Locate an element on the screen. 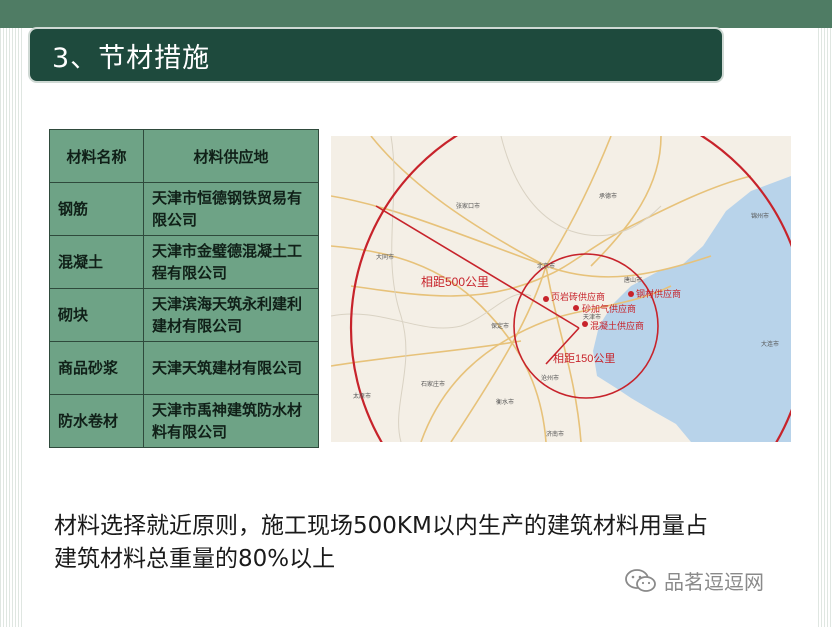 This screenshot has height=627, width=832. material-name: 混凝土 is located at coordinates (96, 262).